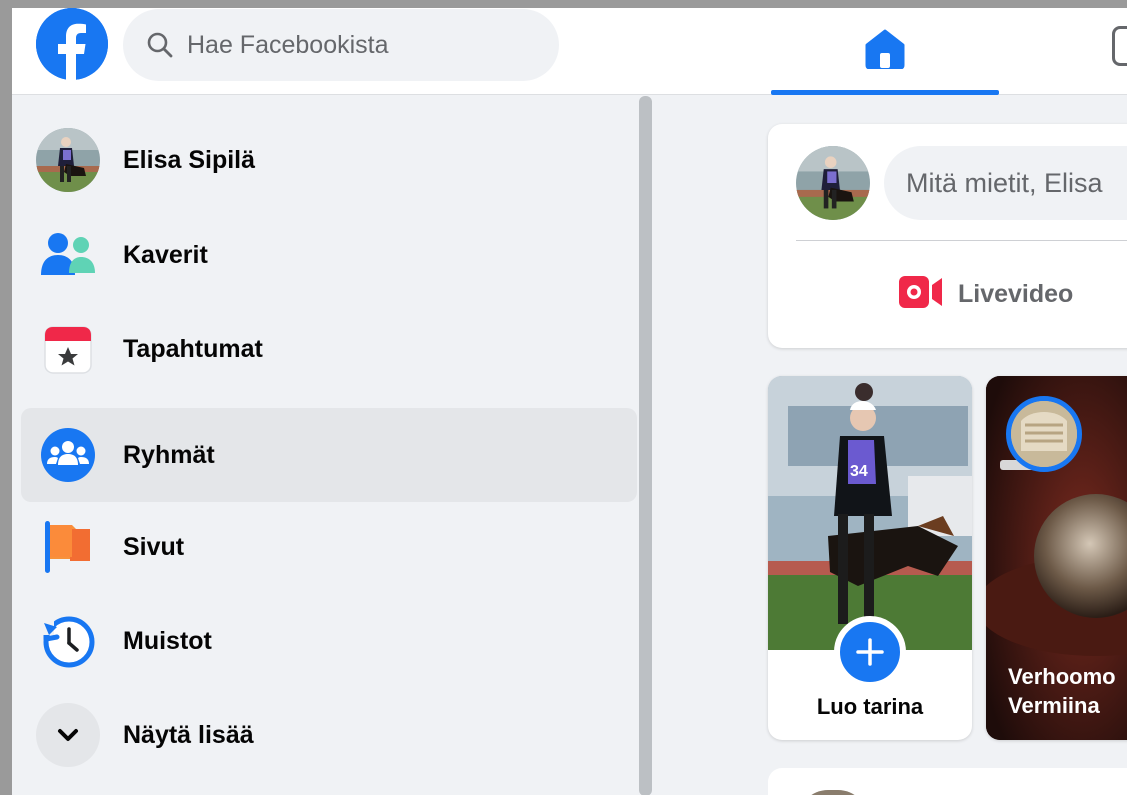 The width and height of the screenshot is (1127, 795). I want to click on profile-avatar, so click(68, 160).